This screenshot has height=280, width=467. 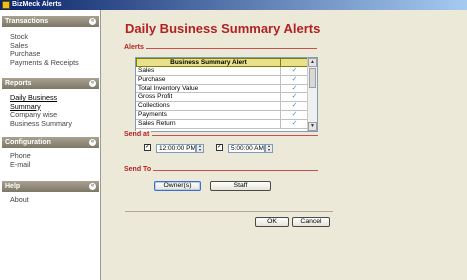 What do you see at coordinates (240, 186) in the screenshot?
I see `staff-button: Staff` at bounding box center [240, 186].